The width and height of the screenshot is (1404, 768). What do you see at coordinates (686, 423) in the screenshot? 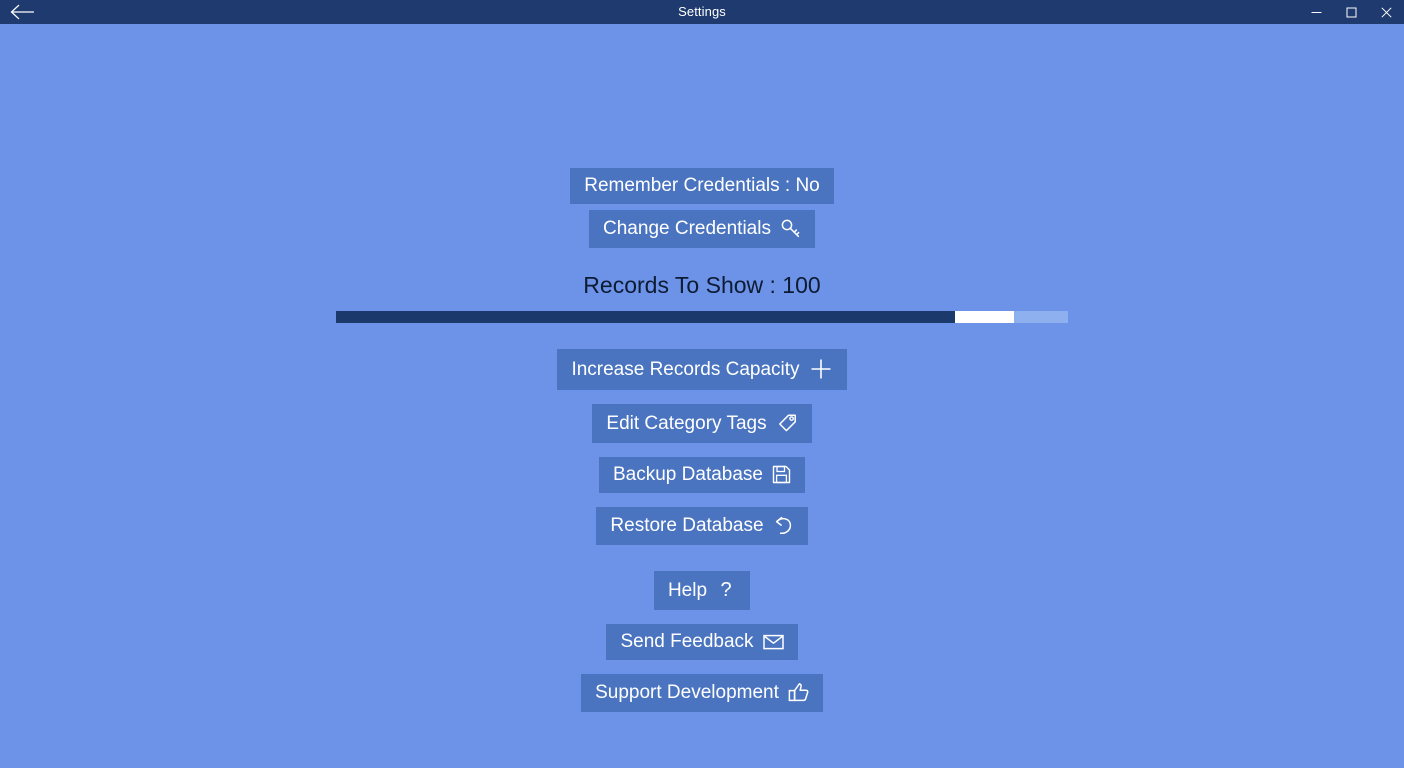
I see `edit-category-tags-label: Edit Category Tags` at bounding box center [686, 423].